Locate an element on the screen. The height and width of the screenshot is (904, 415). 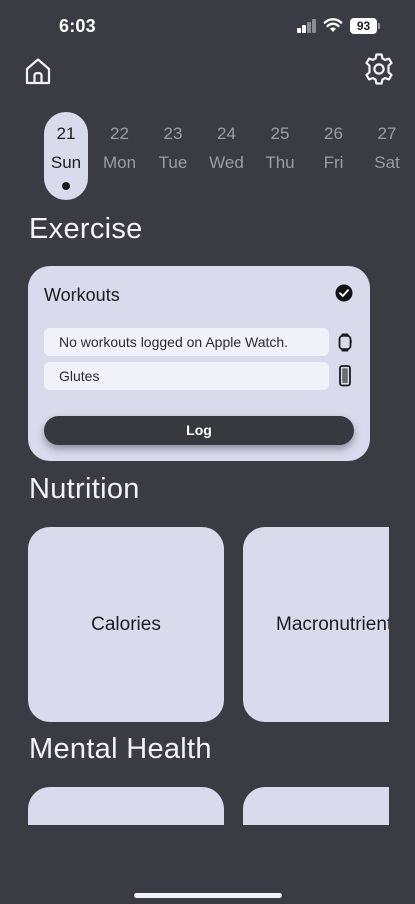
home-button is located at coordinates (38, 71).